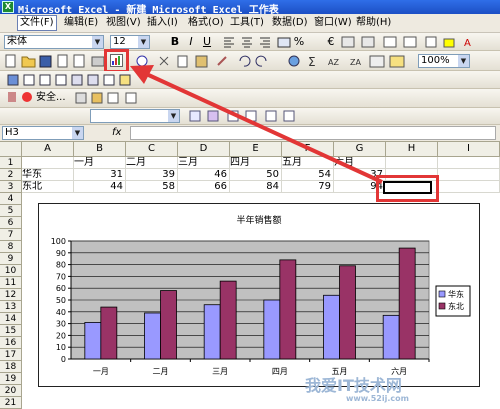  What do you see at coordinates (81, 23) in the screenshot?
I see `menu-edit: 编辑(E)` at bounding box center [81, 23].